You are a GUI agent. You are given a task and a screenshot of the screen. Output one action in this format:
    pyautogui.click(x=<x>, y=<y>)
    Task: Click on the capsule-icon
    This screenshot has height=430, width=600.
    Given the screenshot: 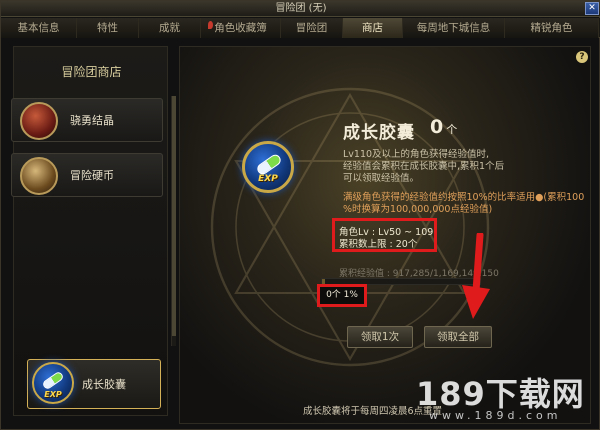 What is the action you would take?
    pyautogui.click(x=269, y=164)
    